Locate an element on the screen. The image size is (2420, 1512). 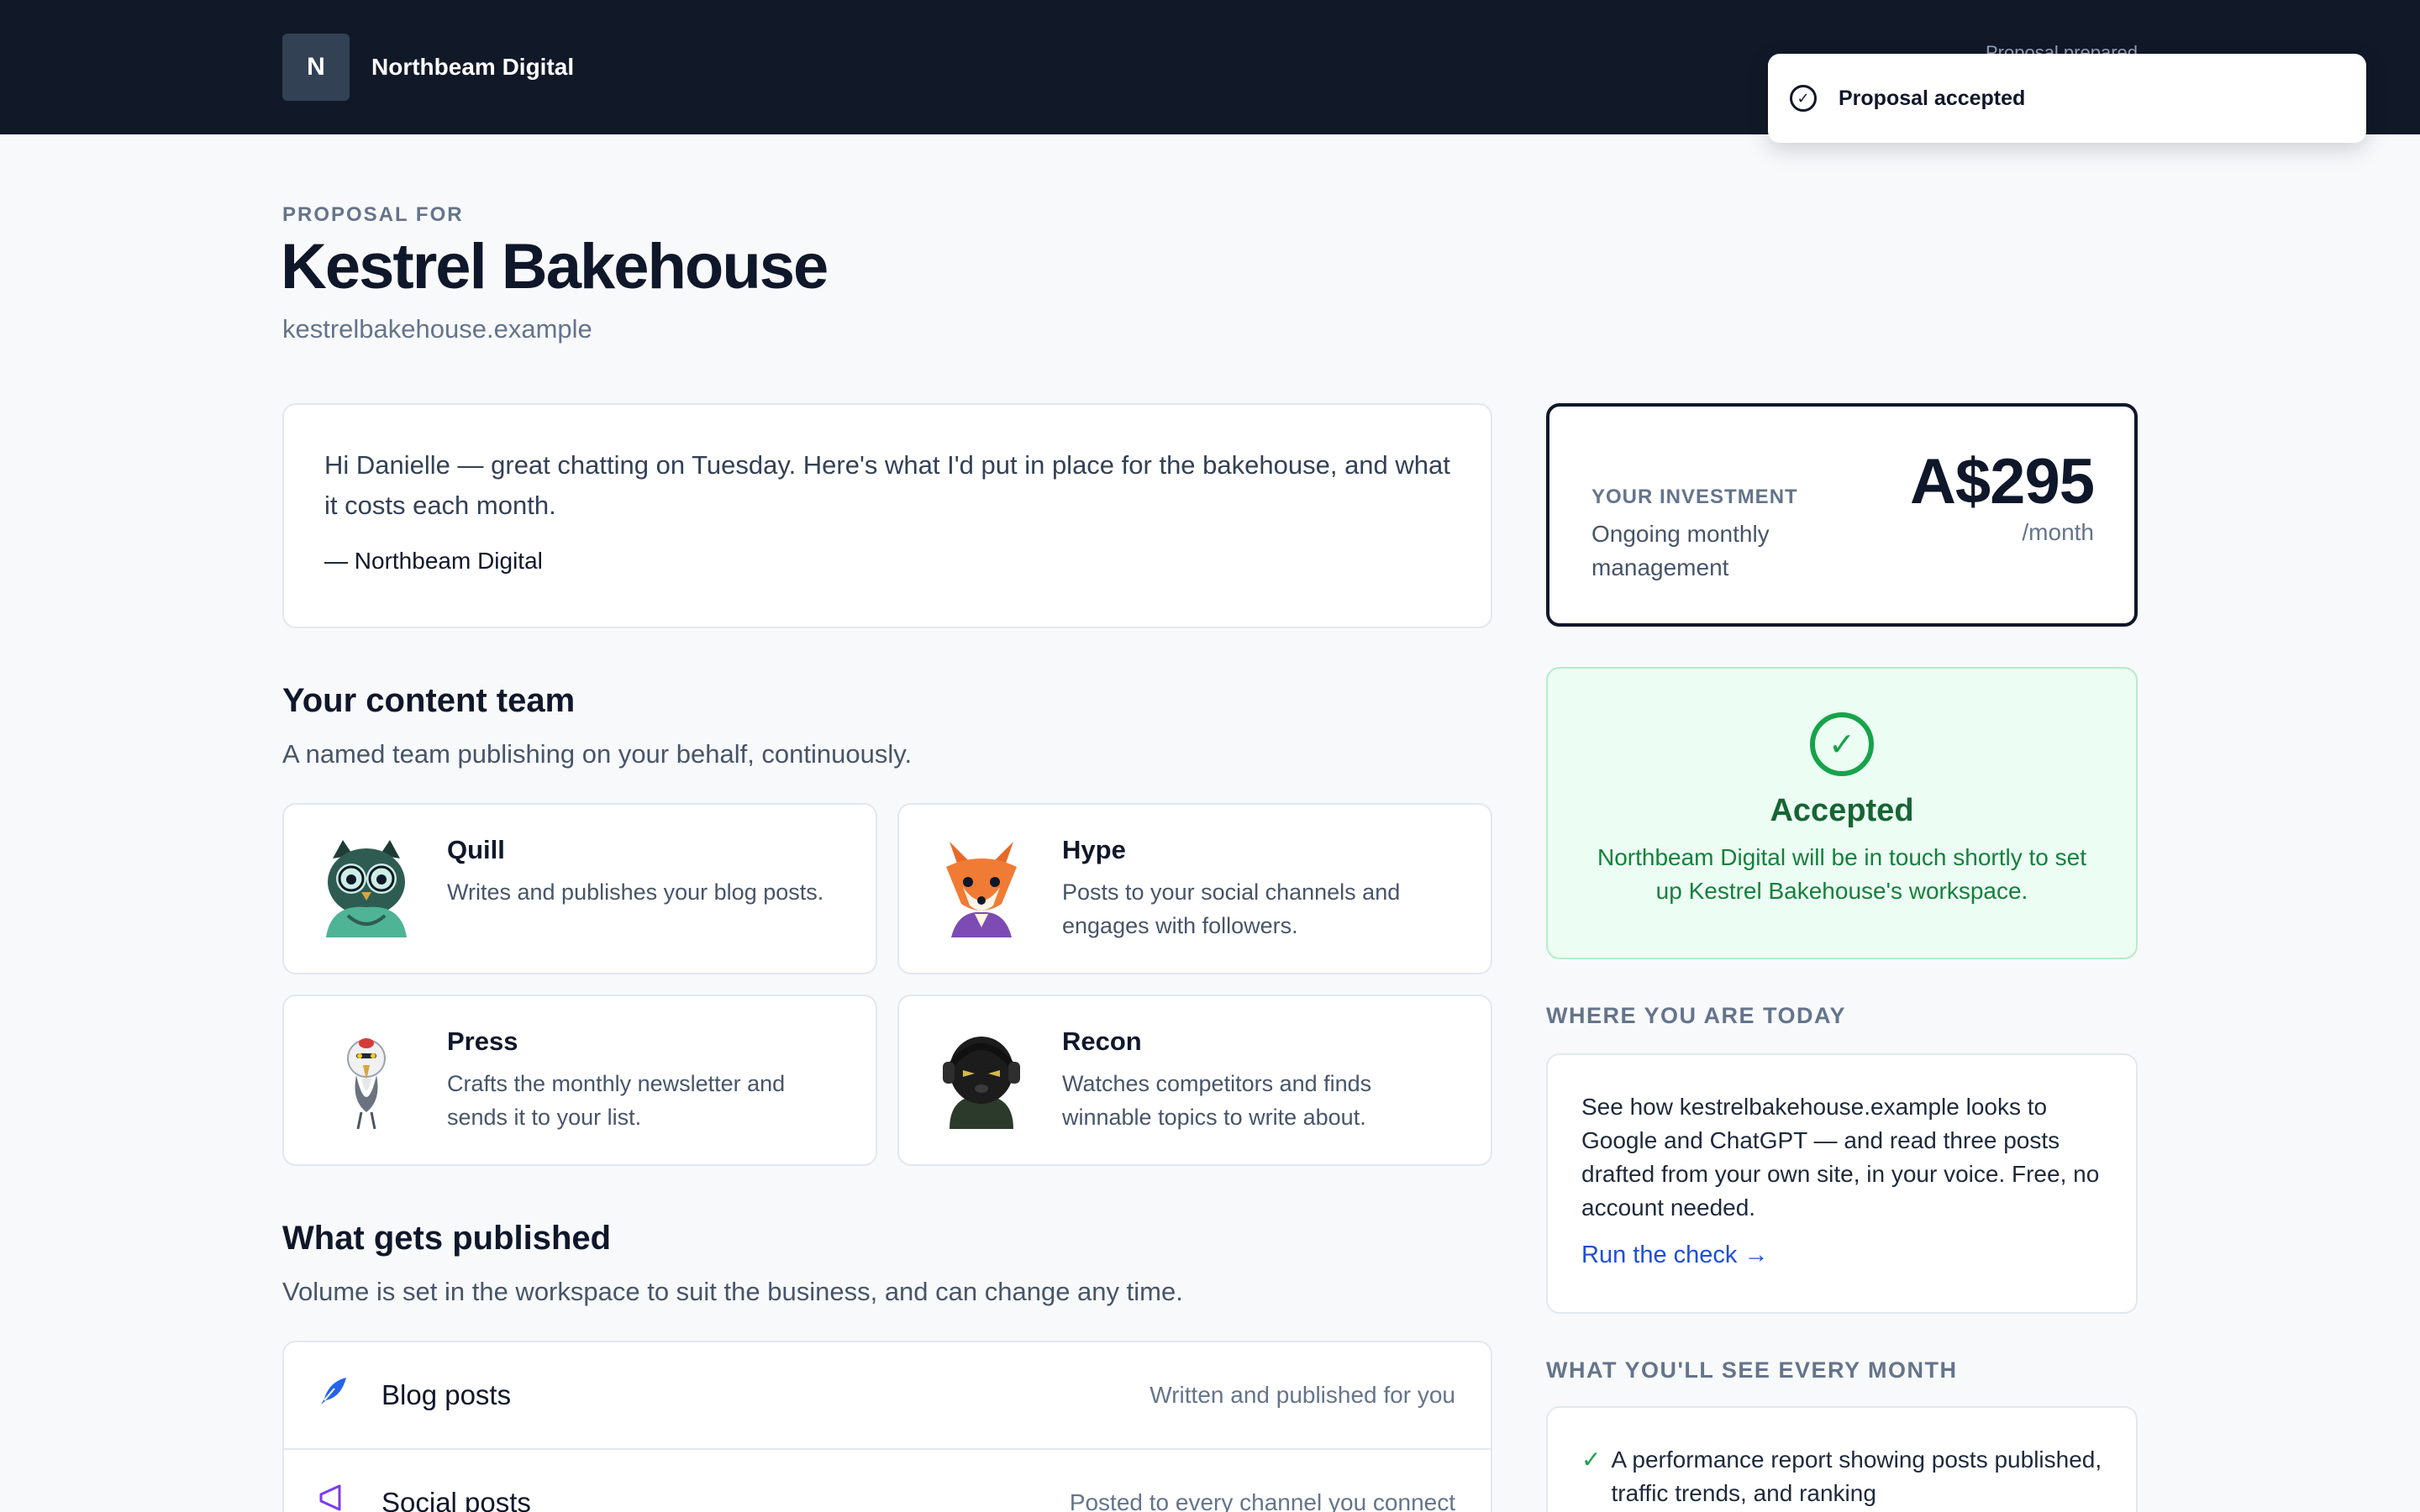
monthly-heading: WHAT YOU'LL SEE EVERY MONTH is located at coordinates (1752, 1370).